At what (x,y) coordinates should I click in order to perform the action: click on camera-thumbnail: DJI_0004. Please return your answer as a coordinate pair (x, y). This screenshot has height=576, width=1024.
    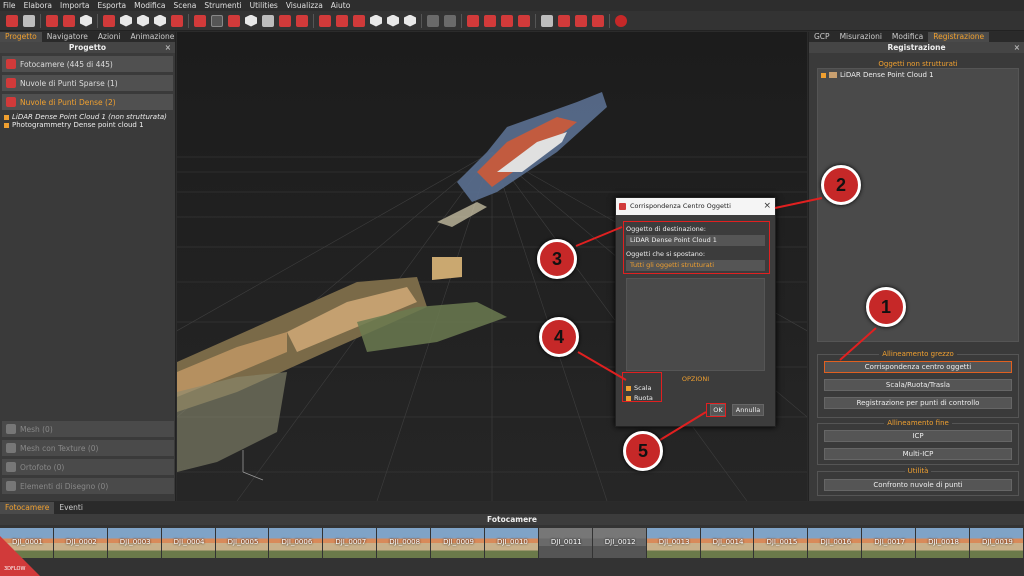
    Looking at the image, I should click on (188, 543).